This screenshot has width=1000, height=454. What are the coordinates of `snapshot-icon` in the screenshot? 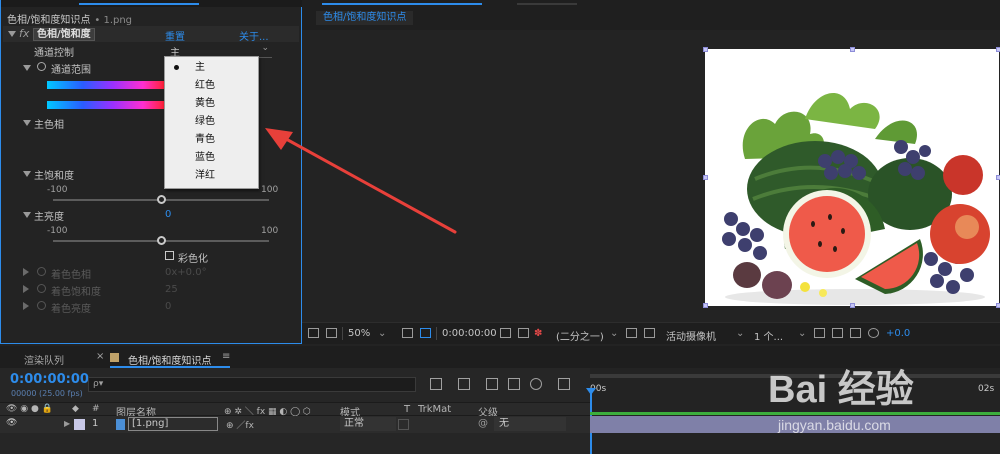 It's located at (505, 333).